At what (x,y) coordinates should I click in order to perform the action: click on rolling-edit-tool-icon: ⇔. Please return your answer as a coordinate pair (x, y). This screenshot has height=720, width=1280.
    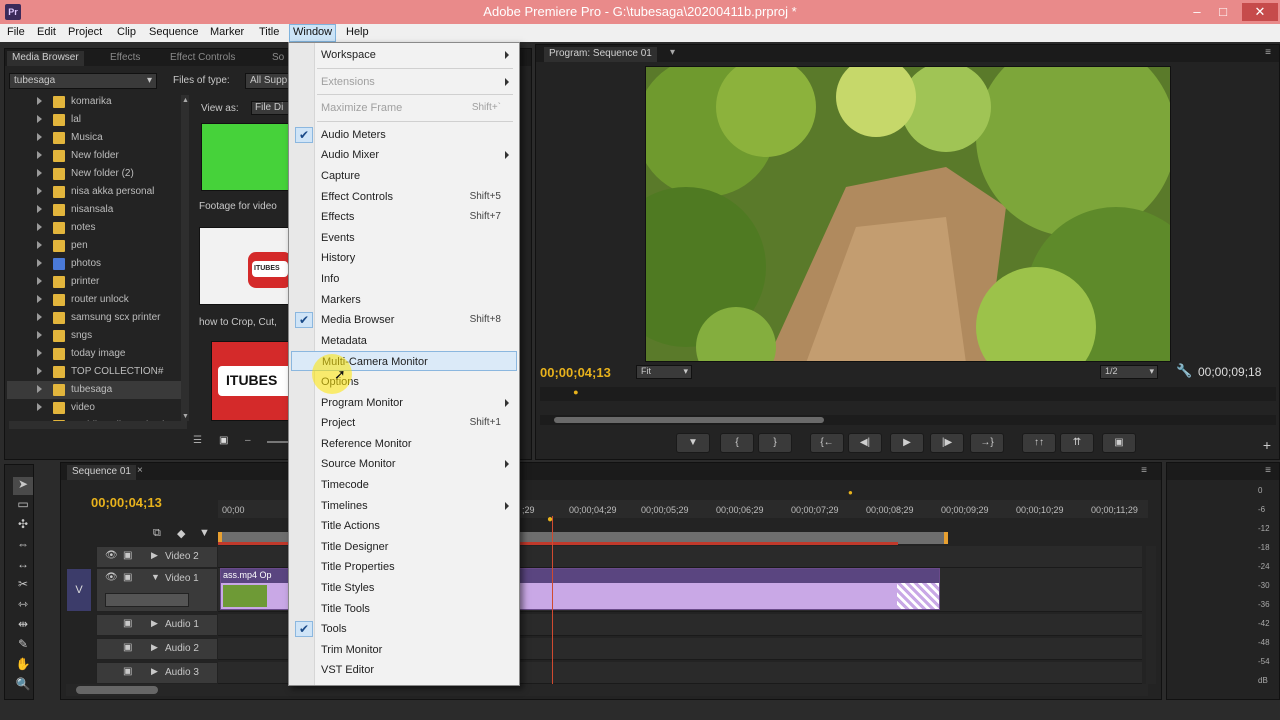
    Looking at the image, I should click on (23, 546).